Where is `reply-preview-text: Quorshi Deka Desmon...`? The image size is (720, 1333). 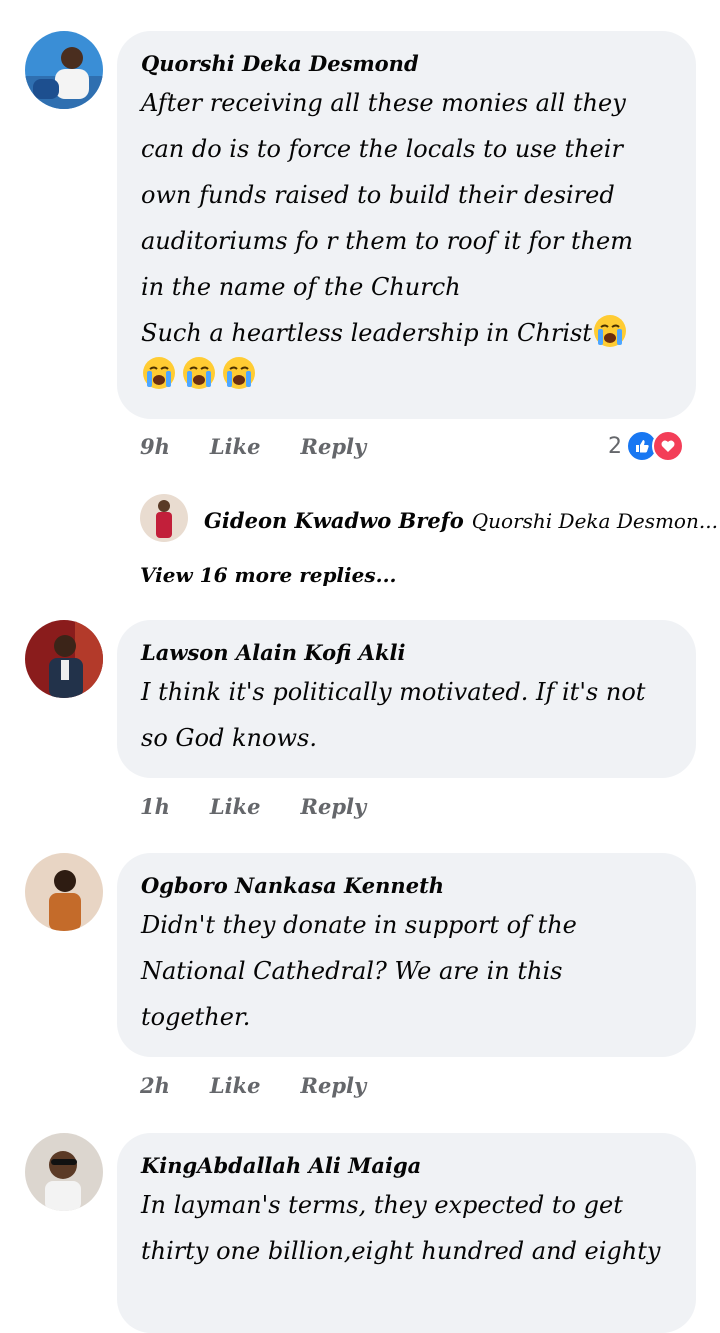 reply-preview-text: Quorshi Deka Desmon... is located at coordinates (594, 520).